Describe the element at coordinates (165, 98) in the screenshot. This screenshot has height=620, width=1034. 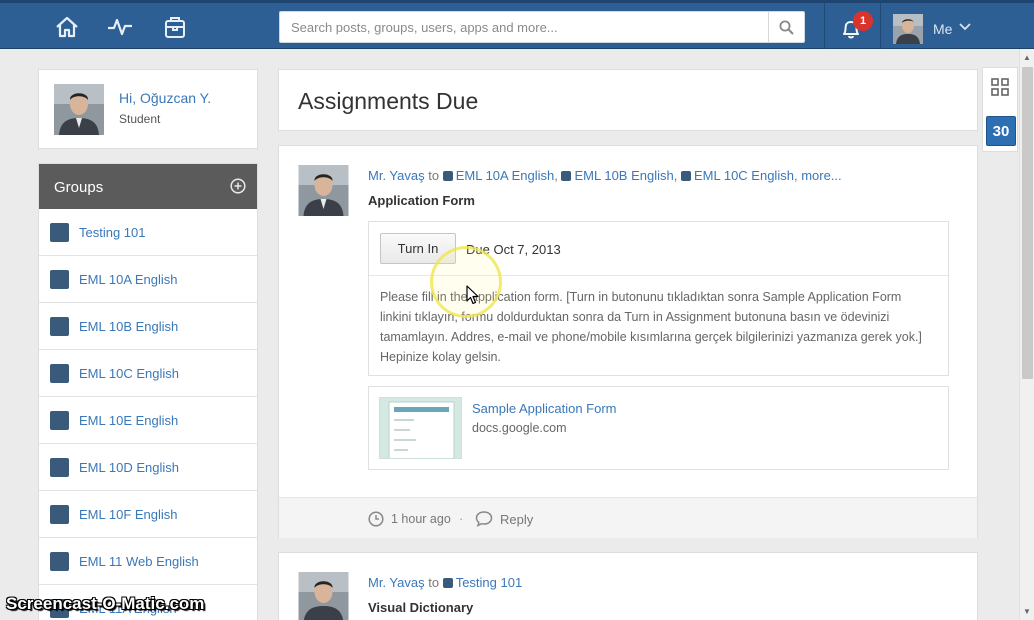
I see `profile-greeting: Hi, Oğuzcan Y.` at that location.